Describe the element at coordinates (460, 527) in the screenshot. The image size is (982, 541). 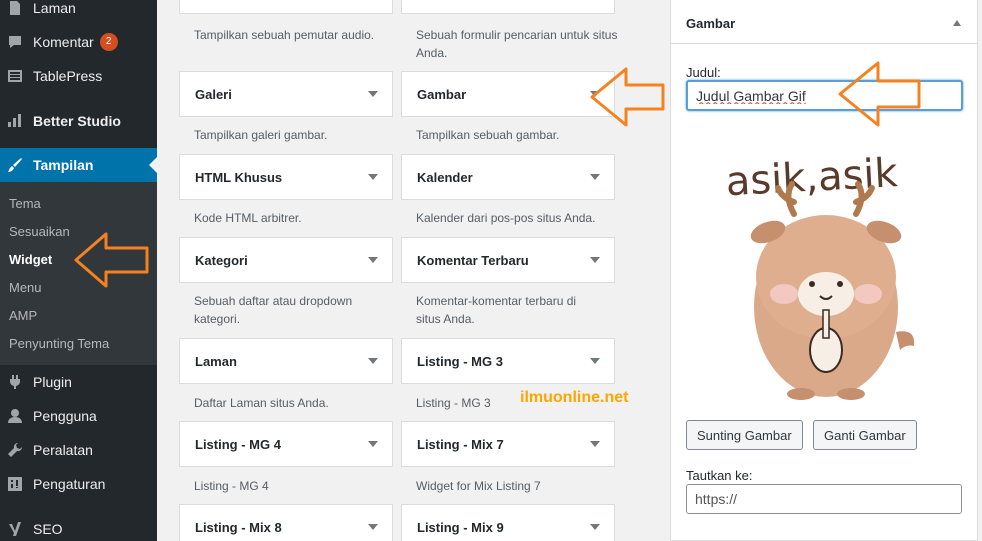
I see `widget-title: Listing - Mix 9` at that location.